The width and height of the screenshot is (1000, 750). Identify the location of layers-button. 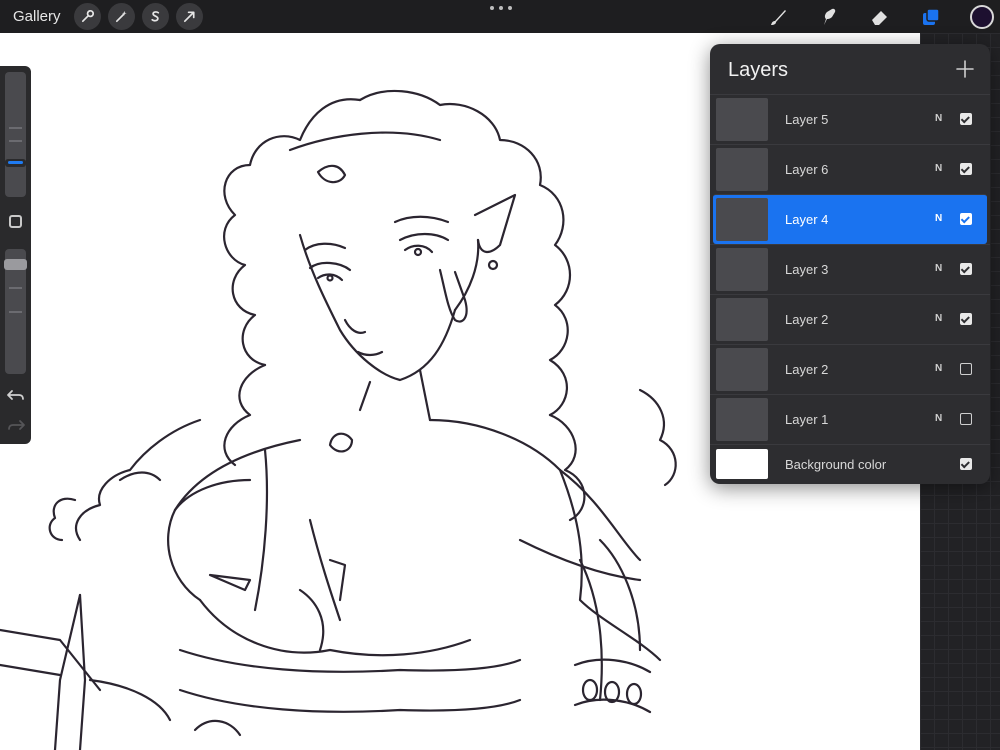
(931, 17).